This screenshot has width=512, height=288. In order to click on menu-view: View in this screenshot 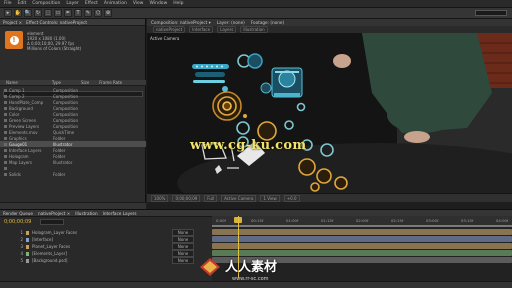, I will do `click(138, 3)`.